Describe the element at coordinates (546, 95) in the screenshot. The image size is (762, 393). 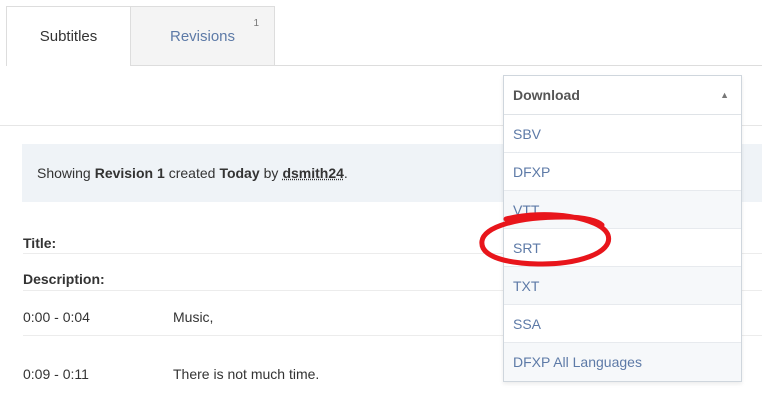
I see `download-label: Download` at that location.